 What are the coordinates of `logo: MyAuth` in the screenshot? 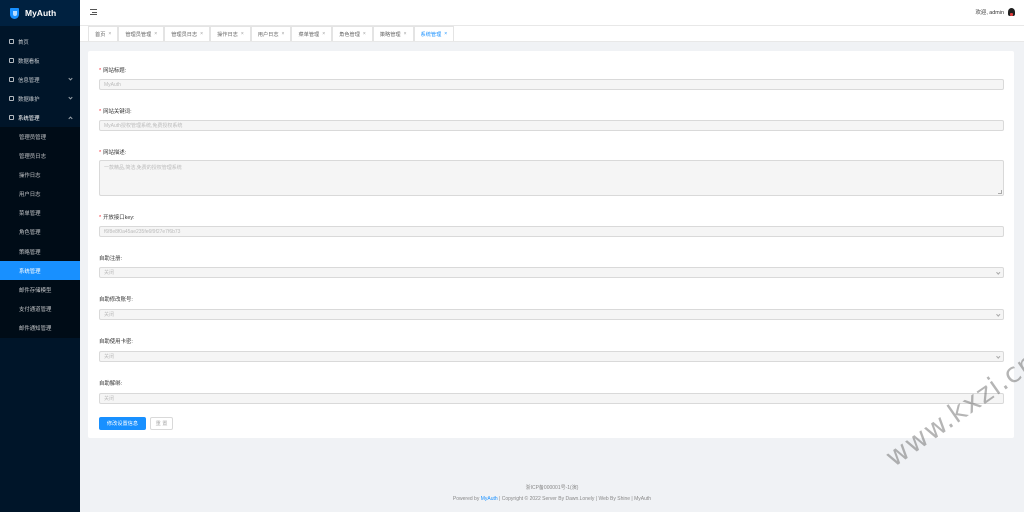 It's located at (40, 13).